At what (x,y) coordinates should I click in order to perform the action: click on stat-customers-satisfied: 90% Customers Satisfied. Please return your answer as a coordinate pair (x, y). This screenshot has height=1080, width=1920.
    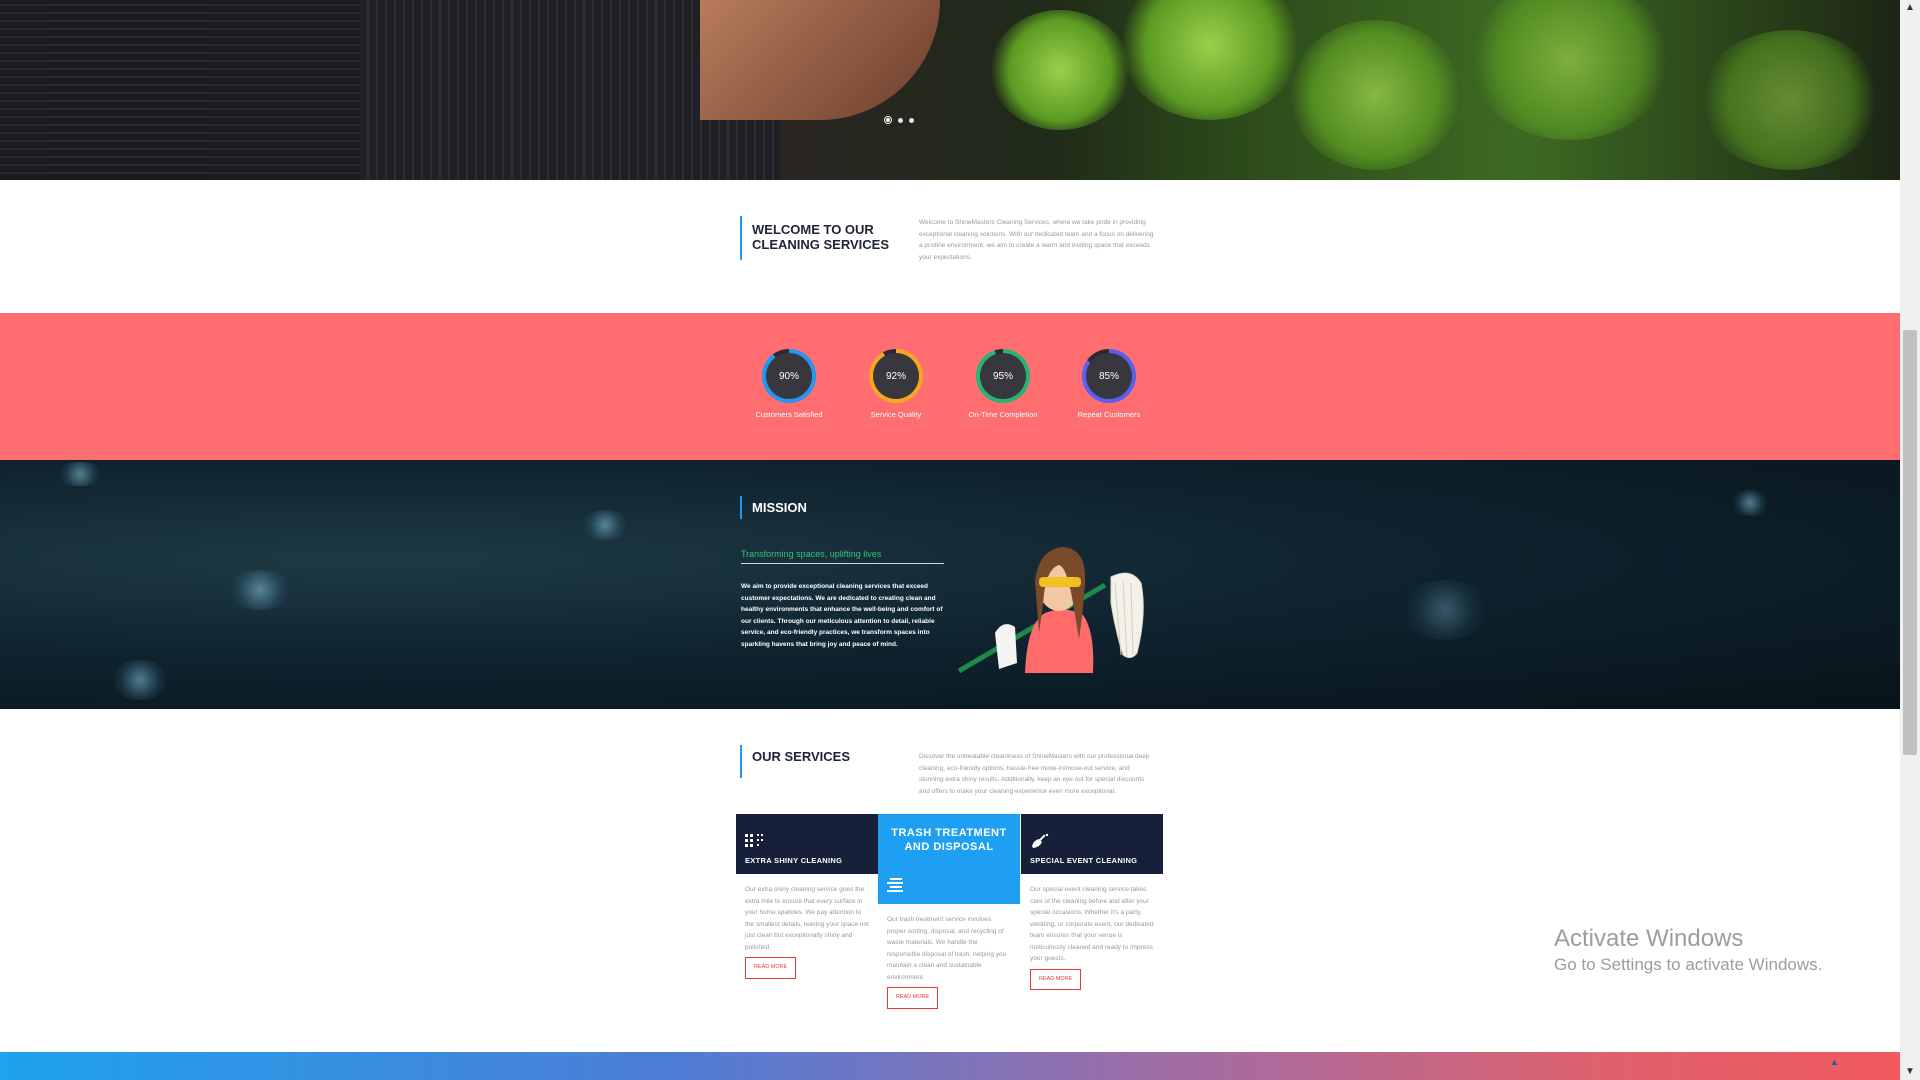
    Looking at the image, I should click on (789, 384).